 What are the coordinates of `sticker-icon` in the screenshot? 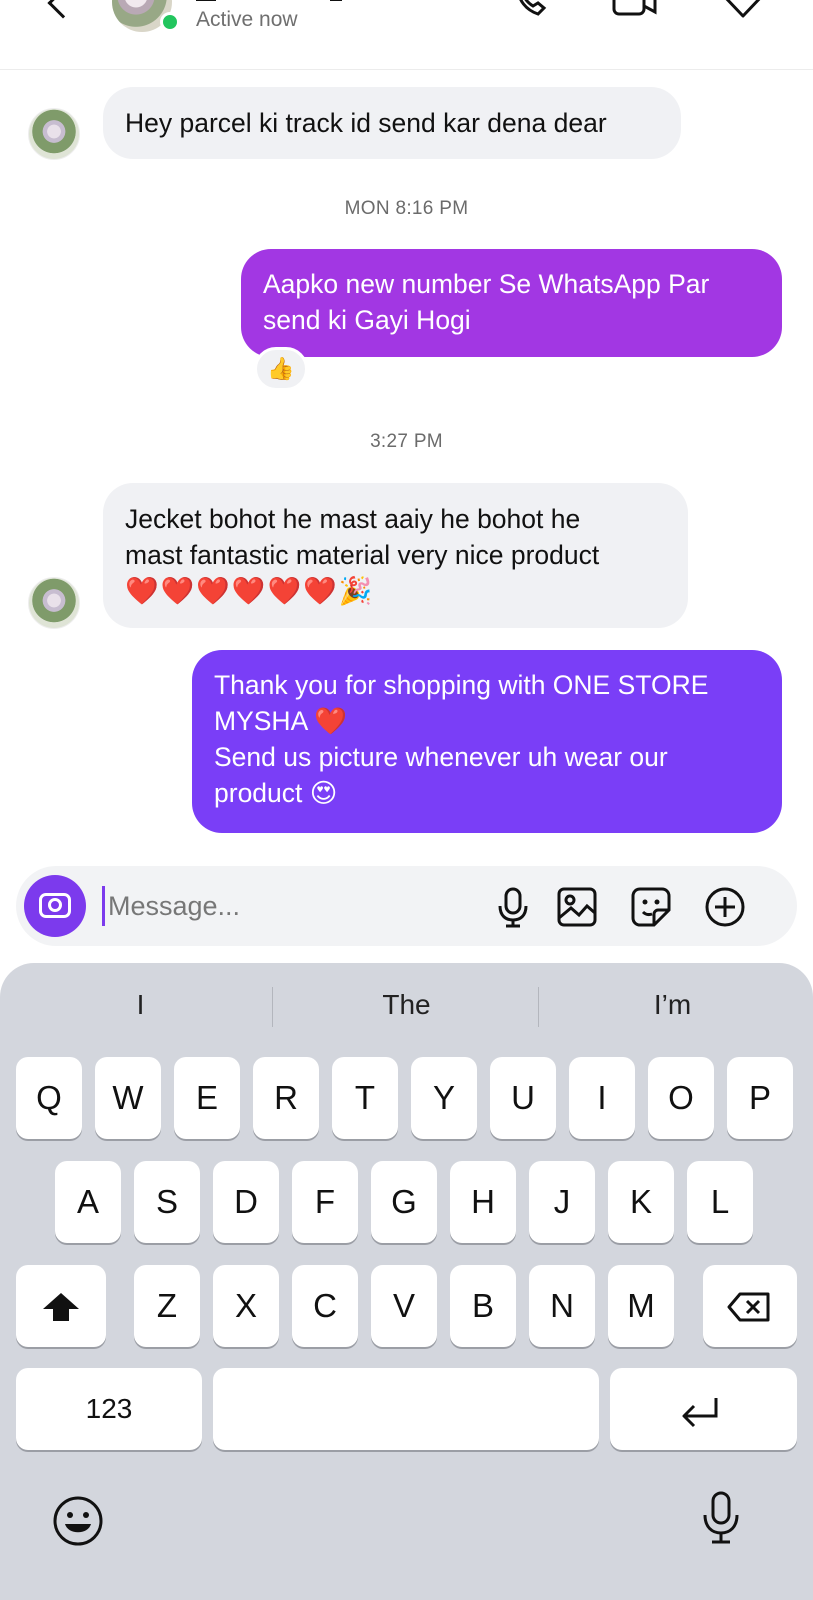 It's located at (651, 907).